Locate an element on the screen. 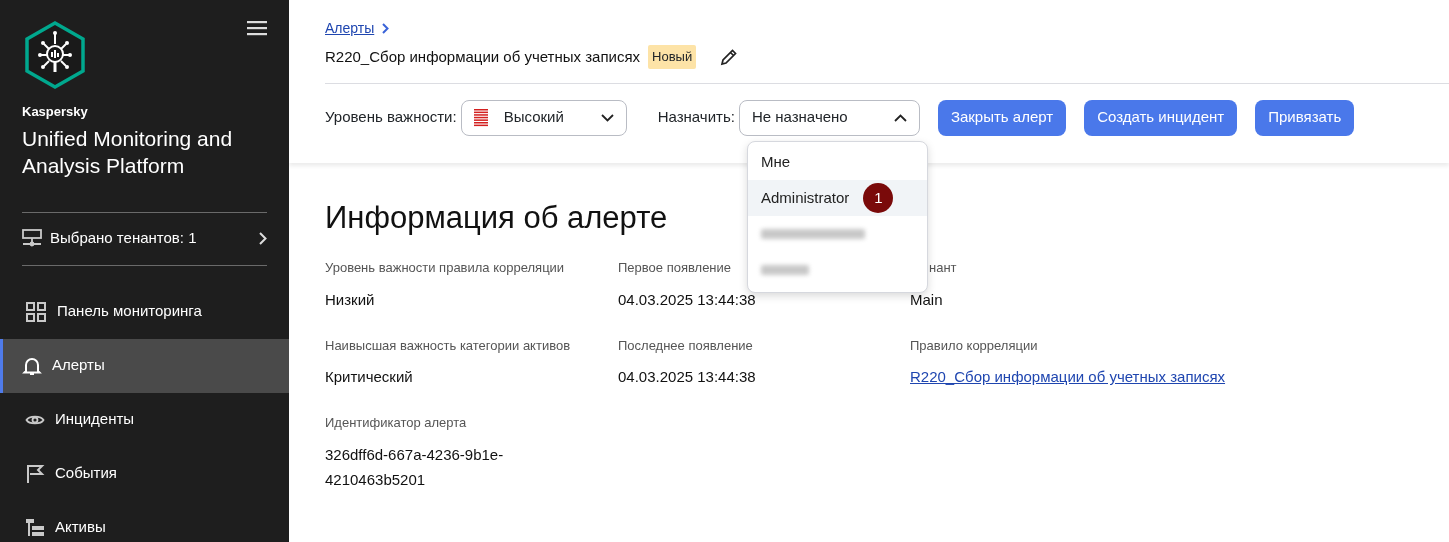  sidebar-item: Инциденты is located at coordinates (144, 419).